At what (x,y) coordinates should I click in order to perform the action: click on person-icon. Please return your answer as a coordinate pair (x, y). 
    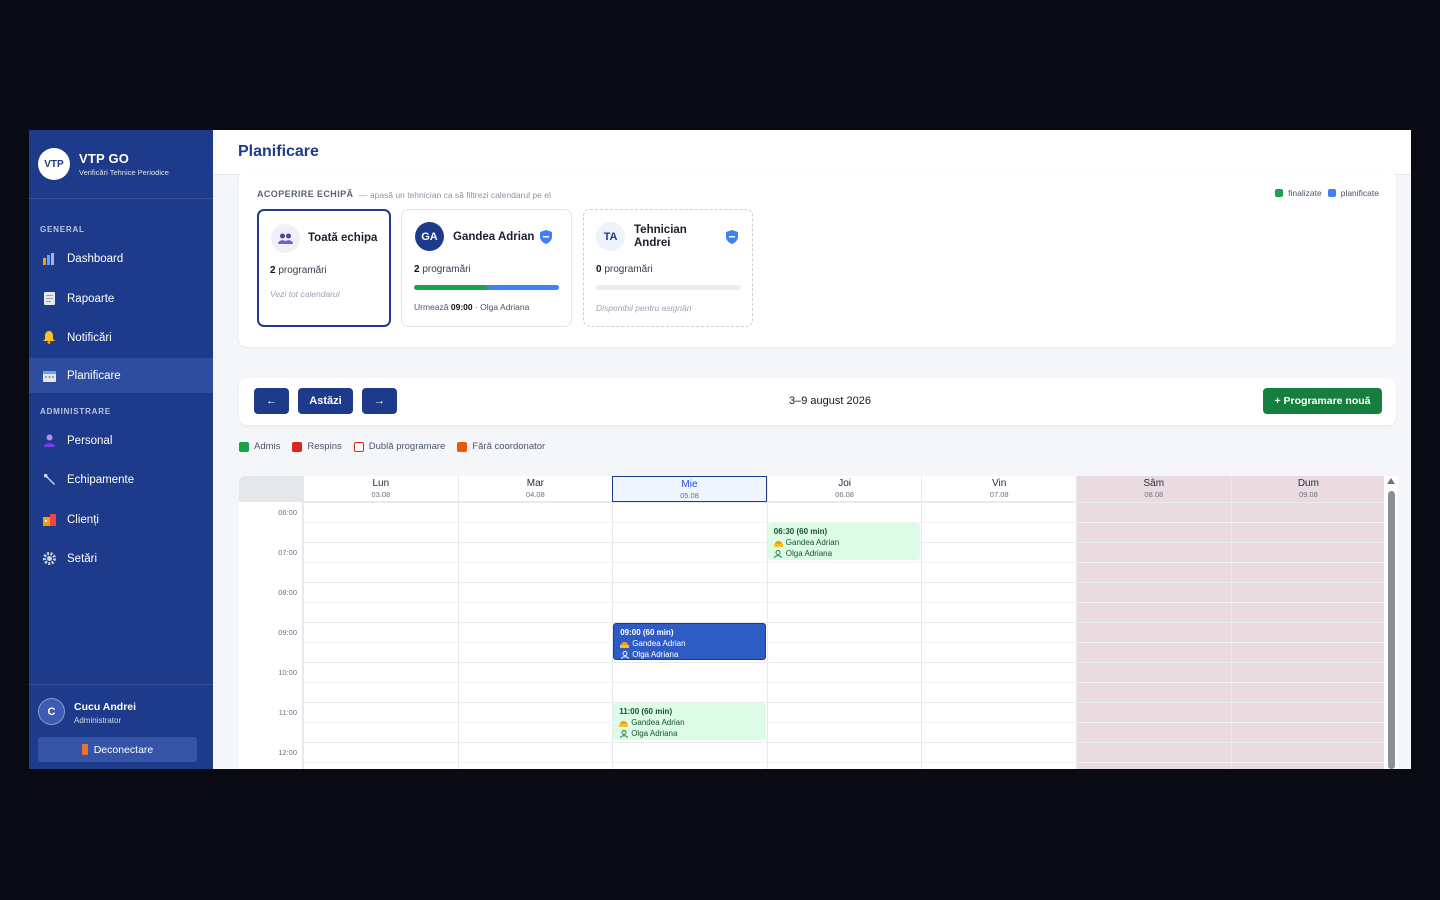
    Looking at the image, I should click on (623, 733).